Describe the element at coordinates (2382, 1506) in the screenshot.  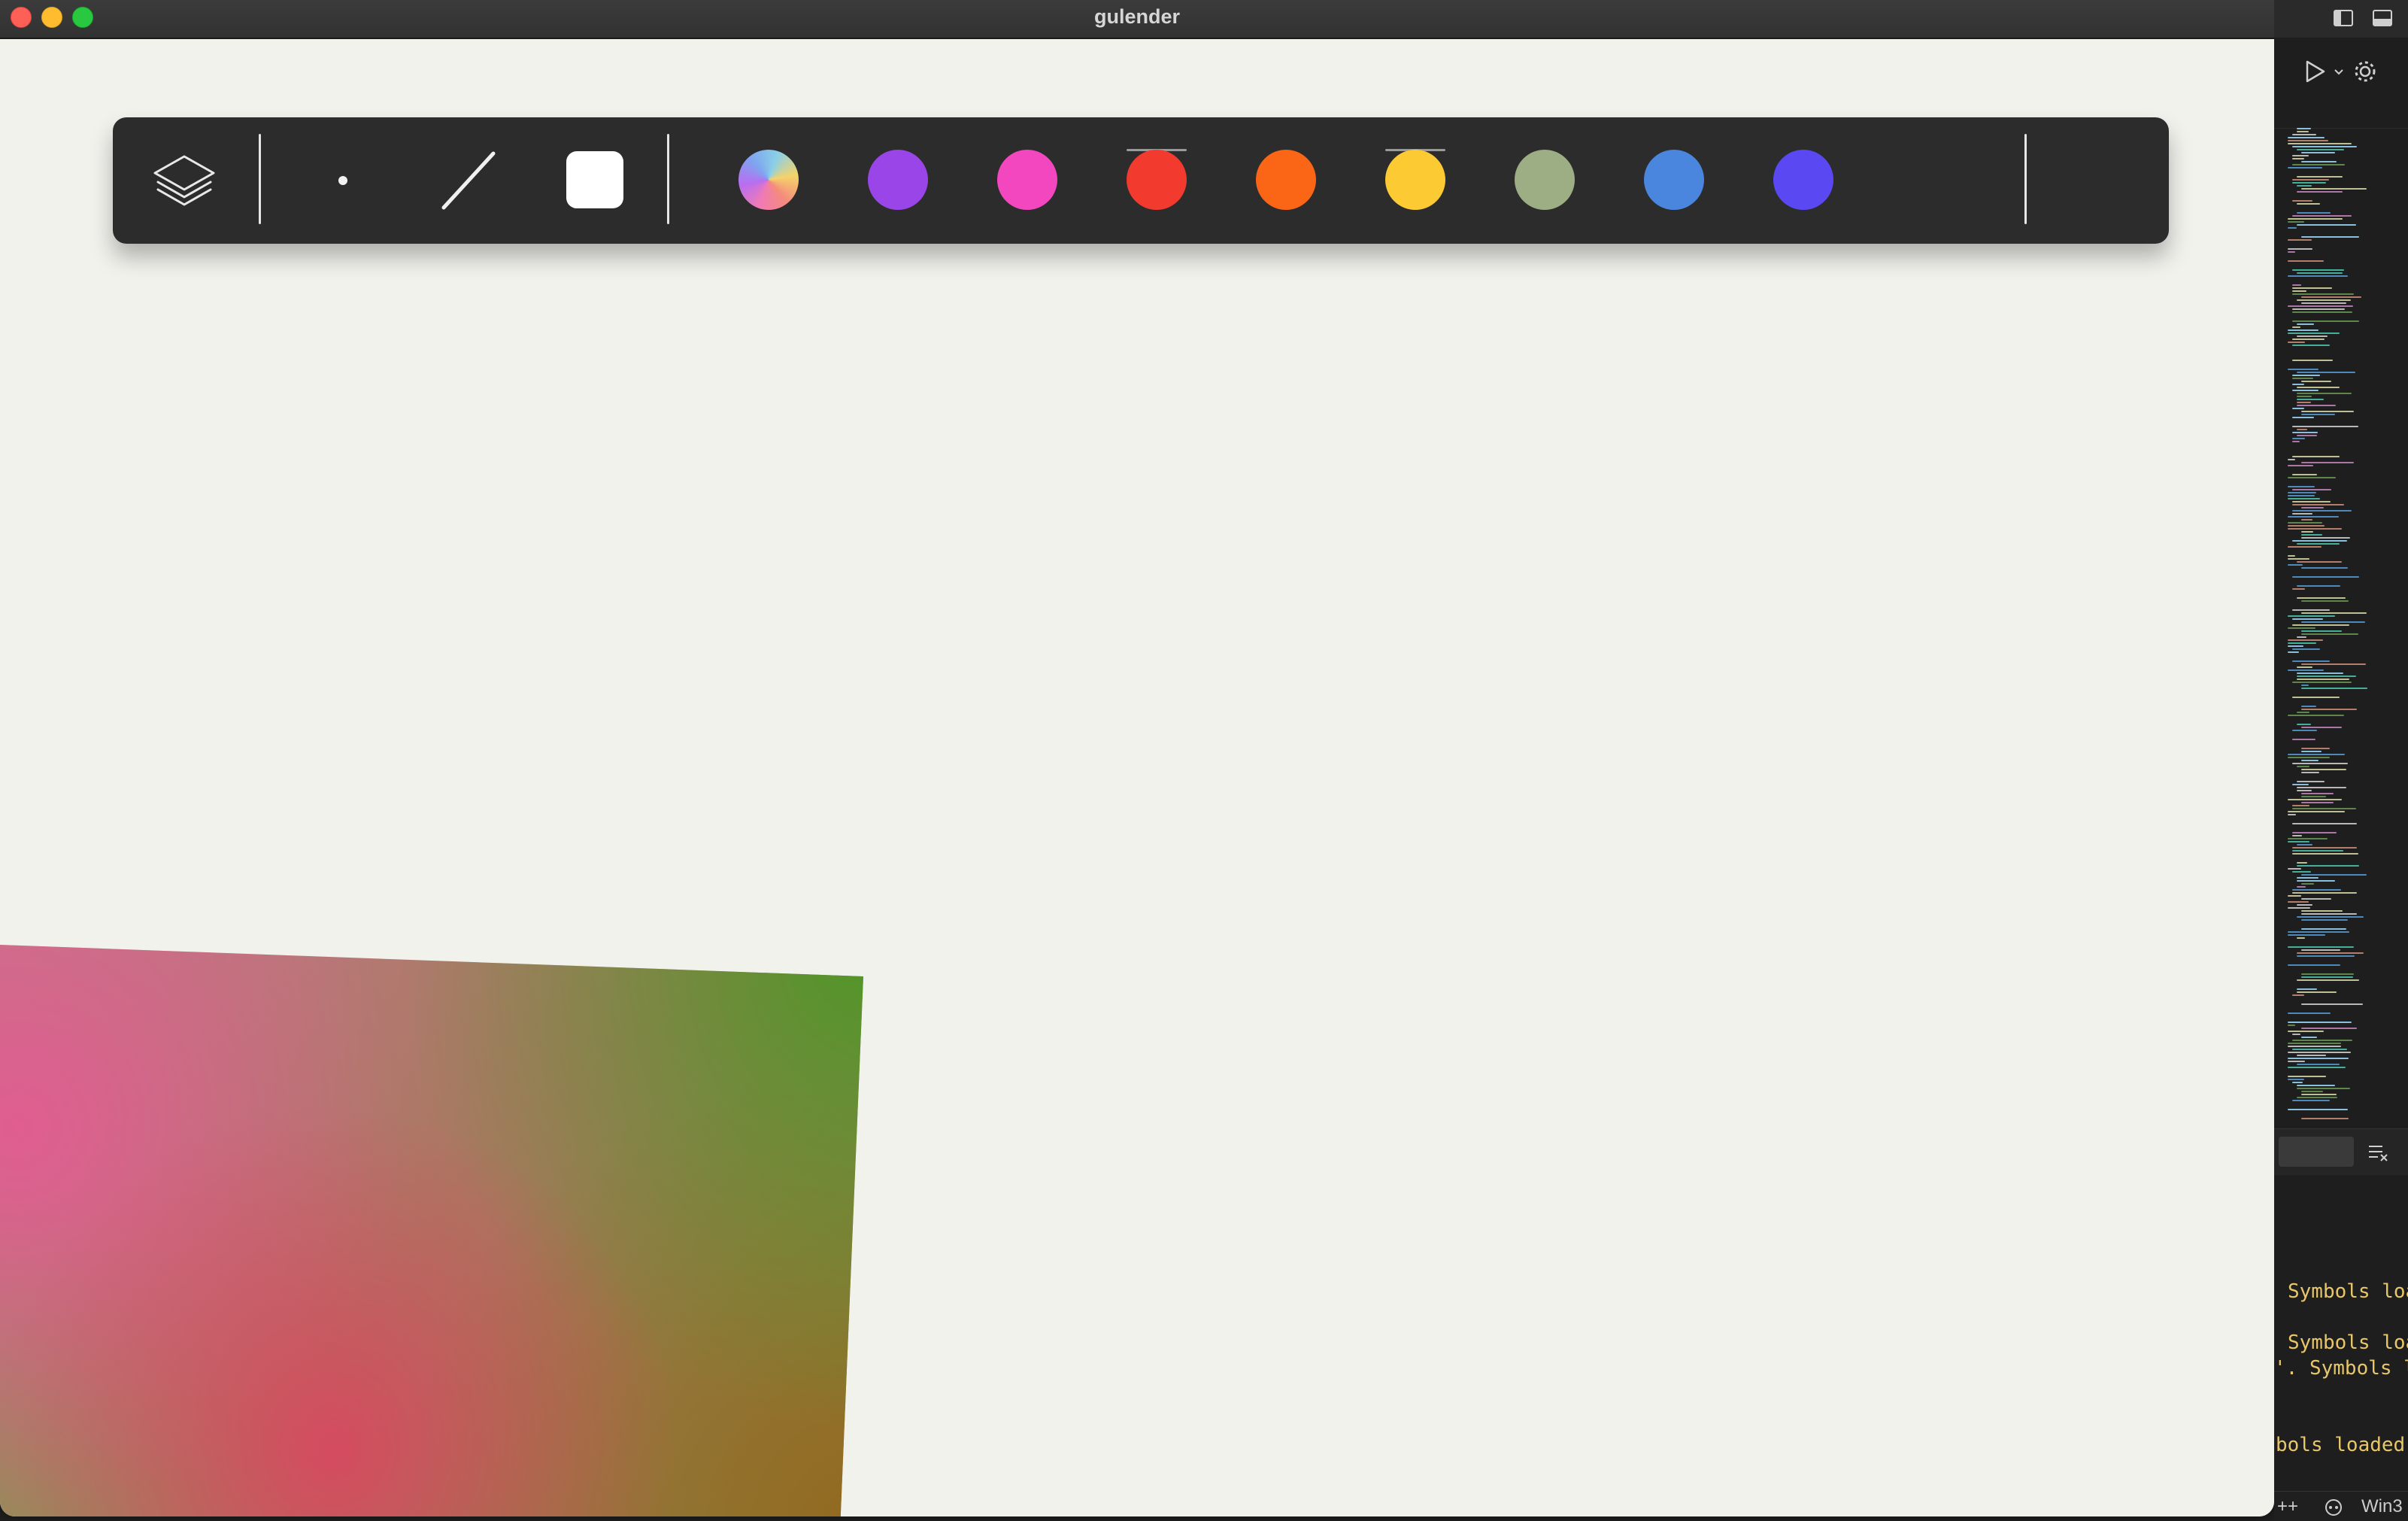
I see `status-platform: Win3` at that location.